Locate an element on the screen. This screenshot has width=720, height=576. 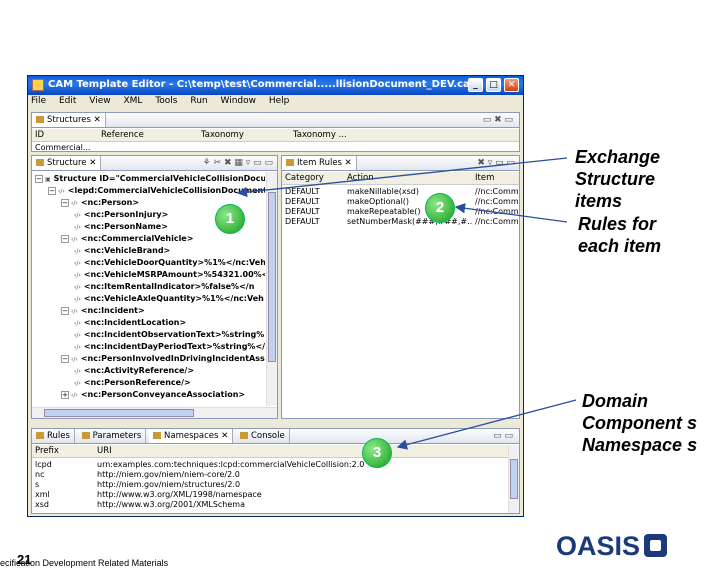
annotation-rules: Rules for each item is located at coordinates (620, 235).